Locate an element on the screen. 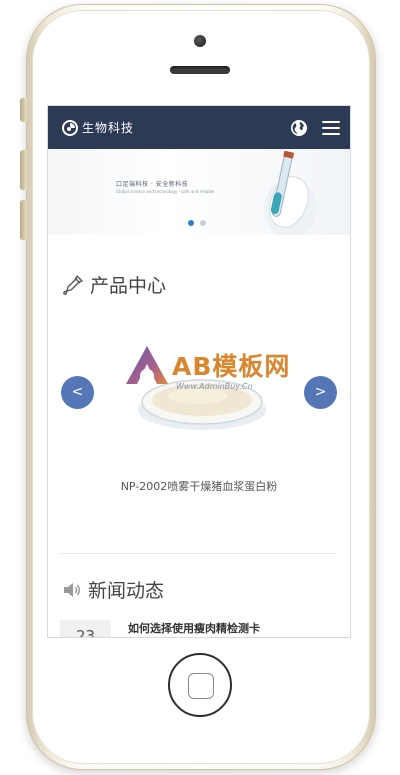  speaker-icon is located at coordinates (72, 589).